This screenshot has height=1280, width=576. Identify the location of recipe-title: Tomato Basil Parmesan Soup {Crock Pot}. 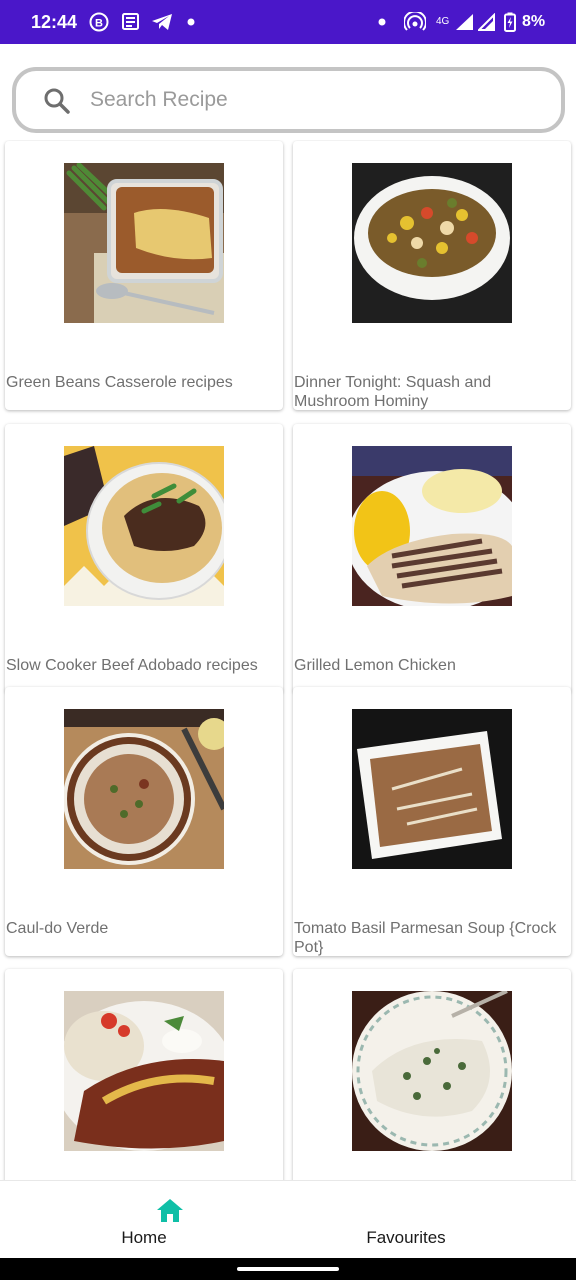
(425, 938).